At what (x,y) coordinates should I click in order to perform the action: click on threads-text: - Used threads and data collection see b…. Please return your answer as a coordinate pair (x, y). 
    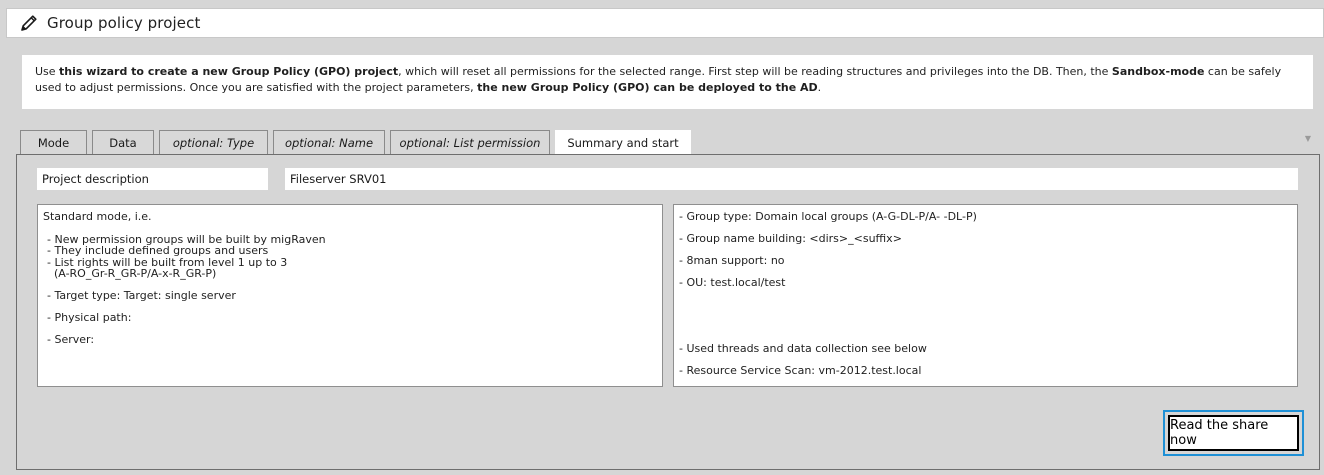
    Looking at the image, I should click on (803, 348).